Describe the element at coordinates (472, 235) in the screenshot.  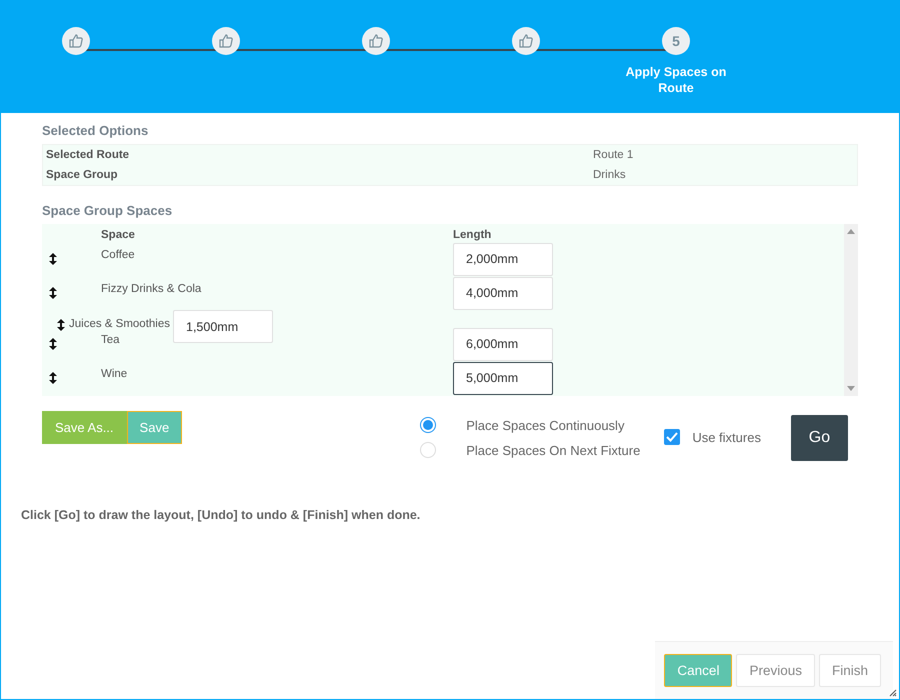
I see `column-header: Length` at that location.